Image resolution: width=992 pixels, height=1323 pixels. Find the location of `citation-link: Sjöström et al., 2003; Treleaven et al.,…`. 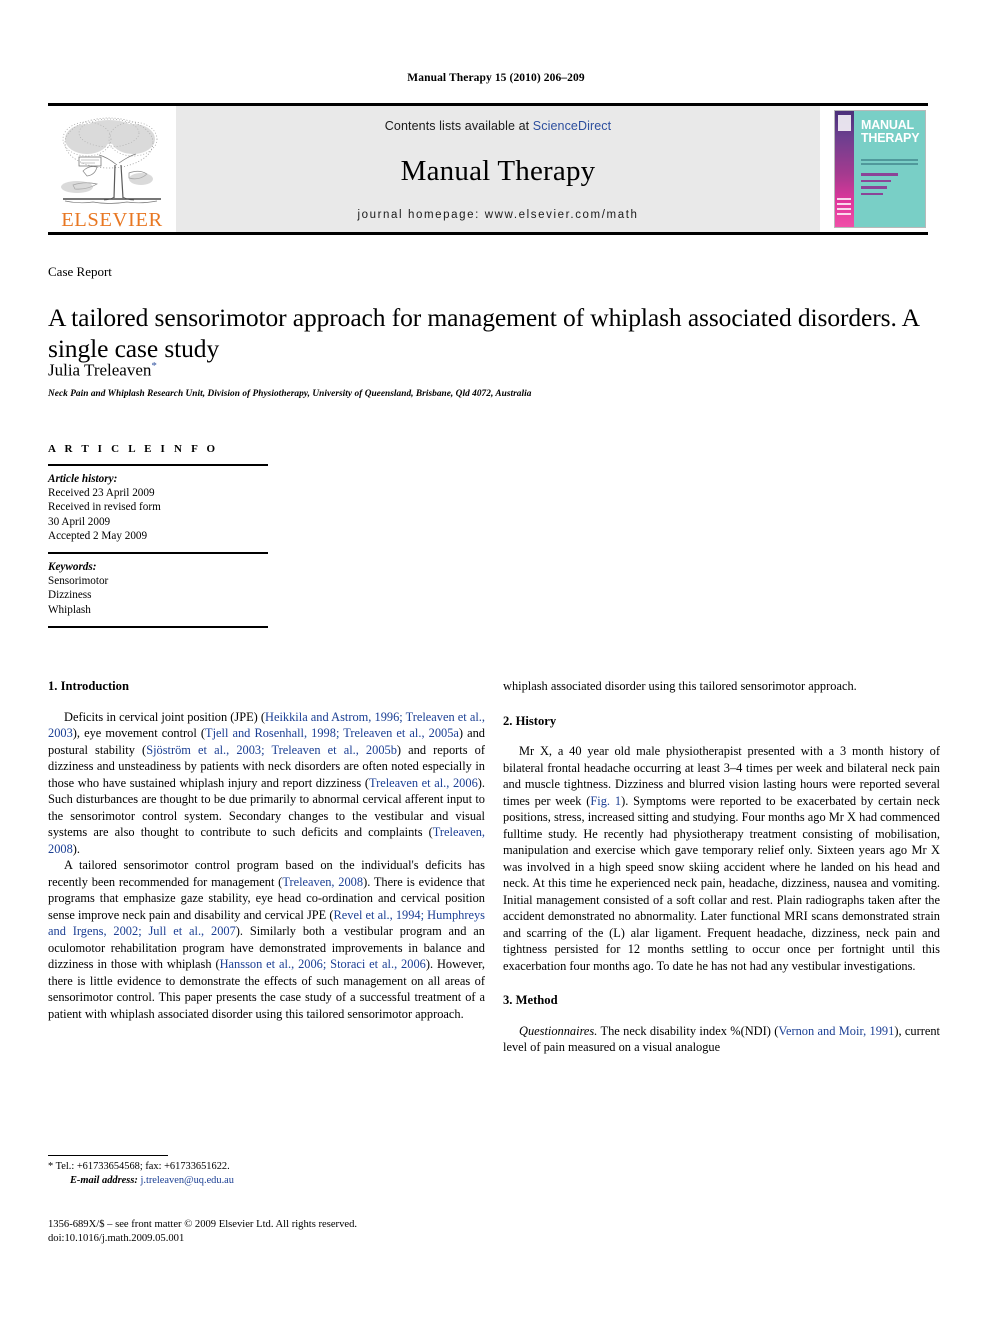

citation-link: Sjöström et al., 2003; Treleaven et al.,… is located at coordinates (271, 750).